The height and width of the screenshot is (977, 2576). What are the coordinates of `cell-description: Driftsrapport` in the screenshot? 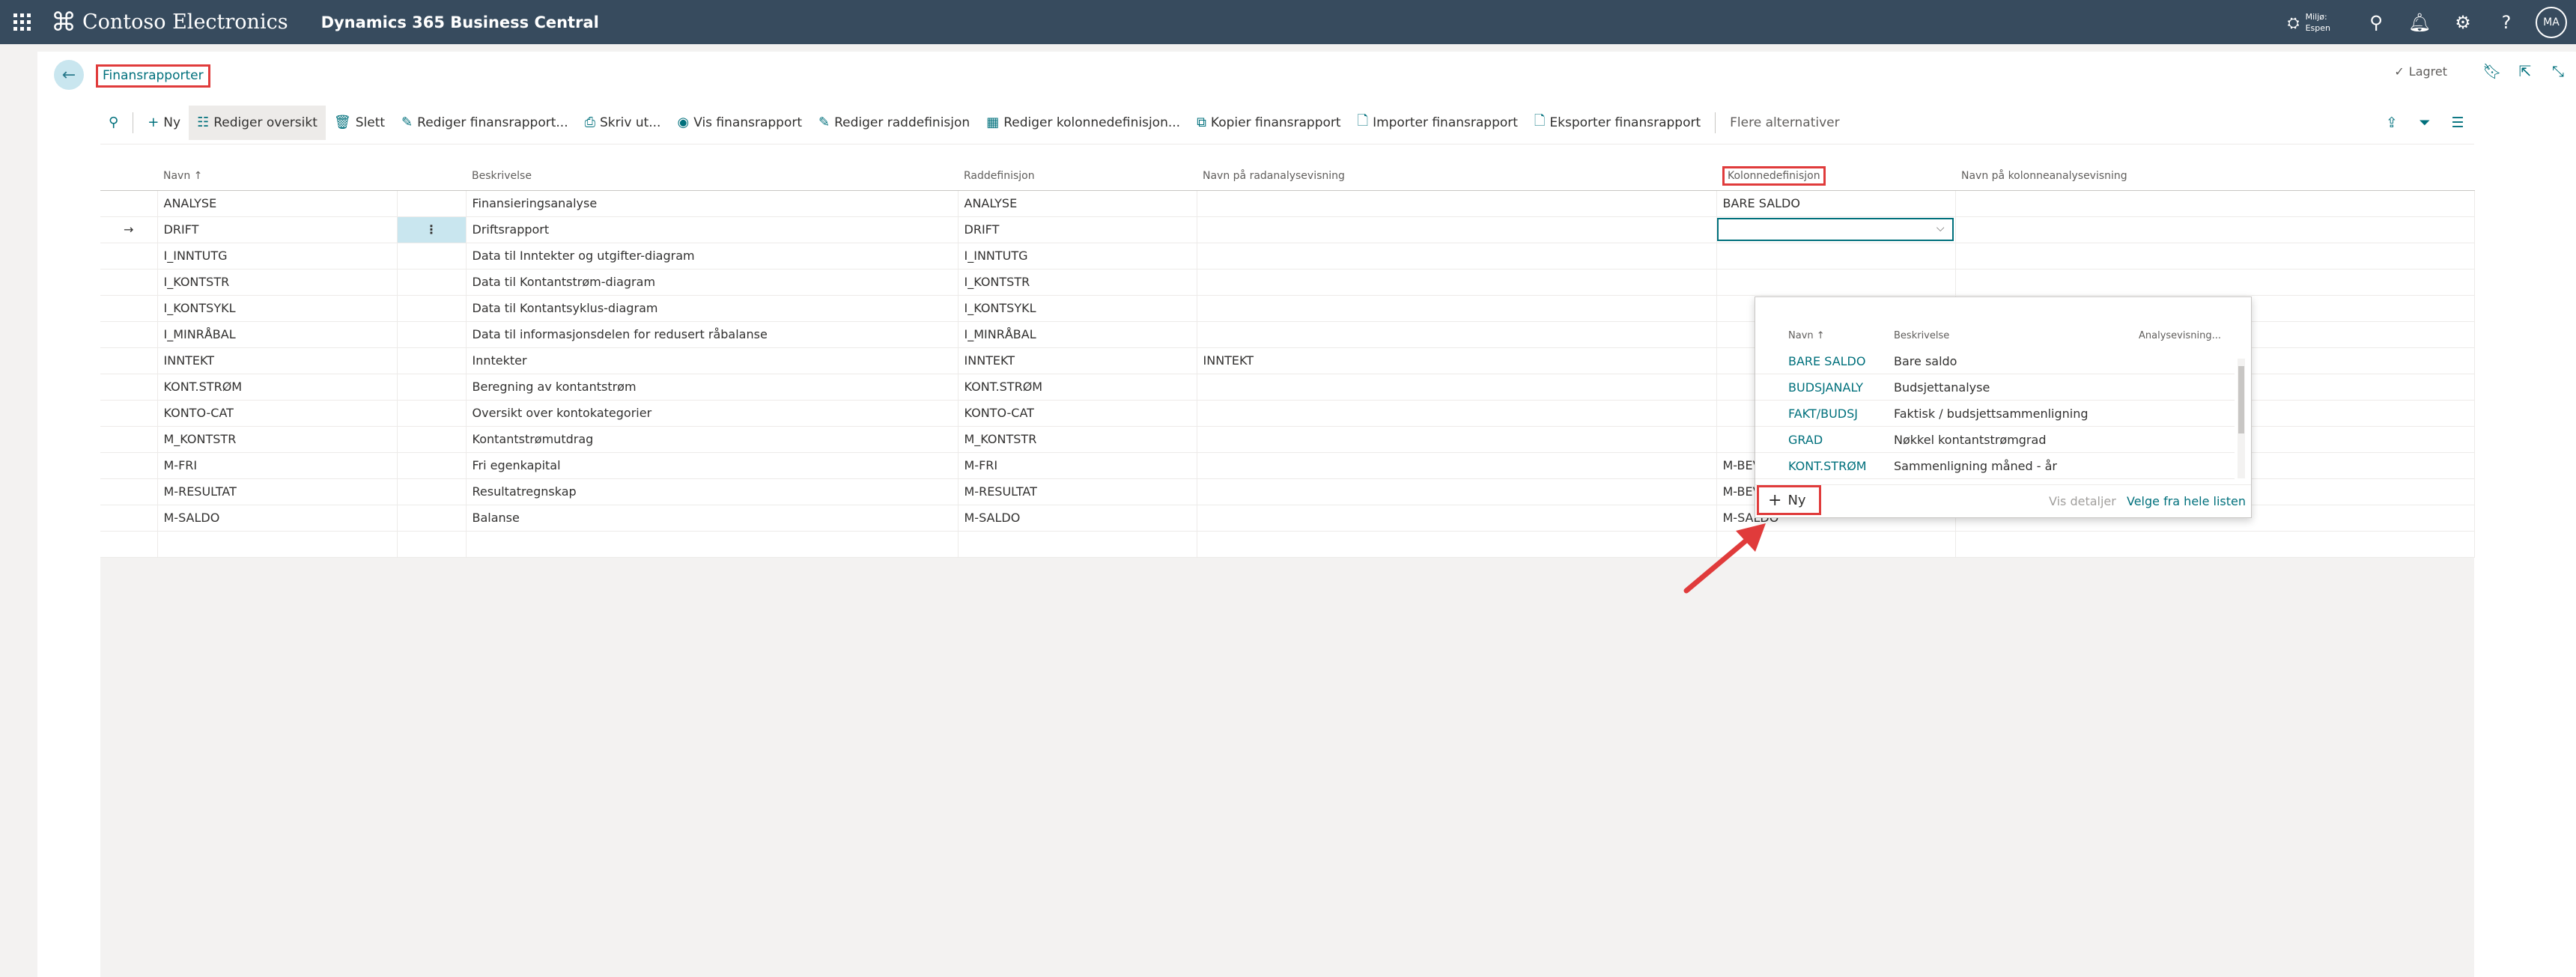 It's located at (712, 229).